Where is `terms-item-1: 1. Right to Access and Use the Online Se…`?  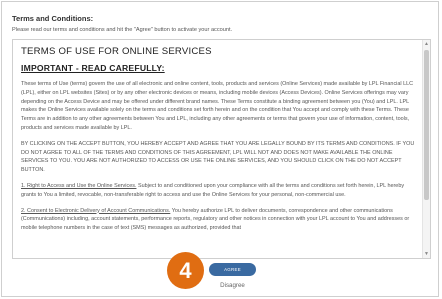 terms-item-1: 1. Right to Access and Use the Online Se… is located at coordinates (219, 191).